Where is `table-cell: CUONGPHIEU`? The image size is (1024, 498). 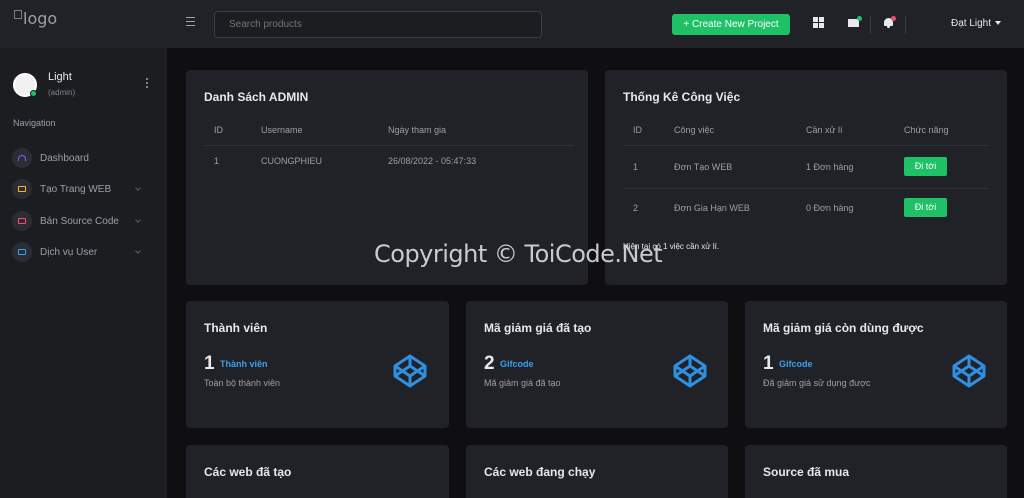
table-cell: CUONGPHIEU is located at coordinates (292, 161).